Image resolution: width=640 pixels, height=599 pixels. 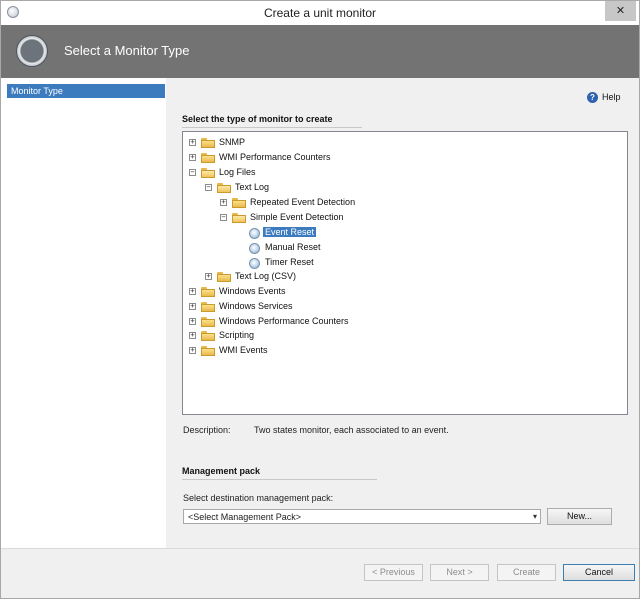 What do you see at coordinates (257, 119) in the screenshot?
I see `monitor-section-title: Select the type of monitor to create` at bounding box center [257, 119].